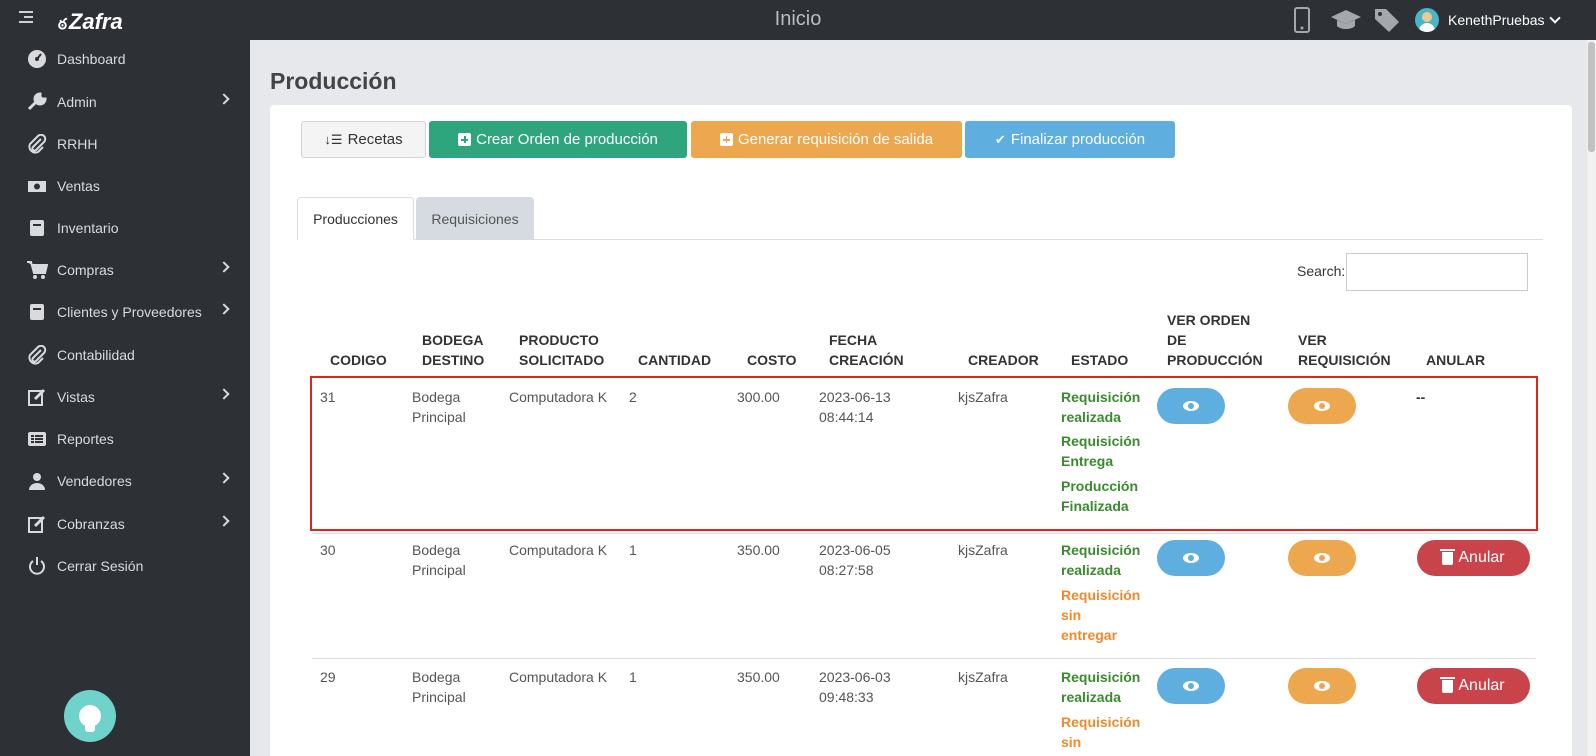 This screenshot has height=756, width=1596. I want to click on header-anular: ANULAR, so click(1455, 360).